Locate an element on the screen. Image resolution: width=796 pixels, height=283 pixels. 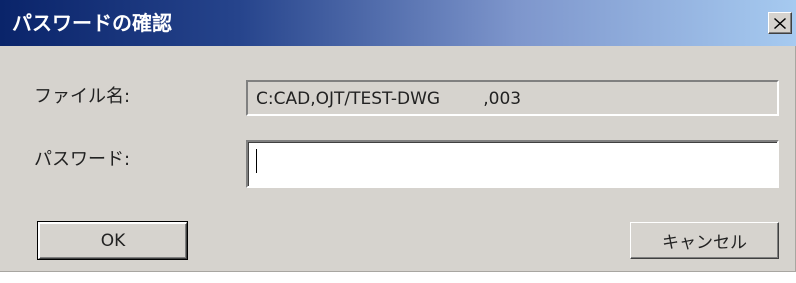
text-caret is located at coordinates (256, 161).